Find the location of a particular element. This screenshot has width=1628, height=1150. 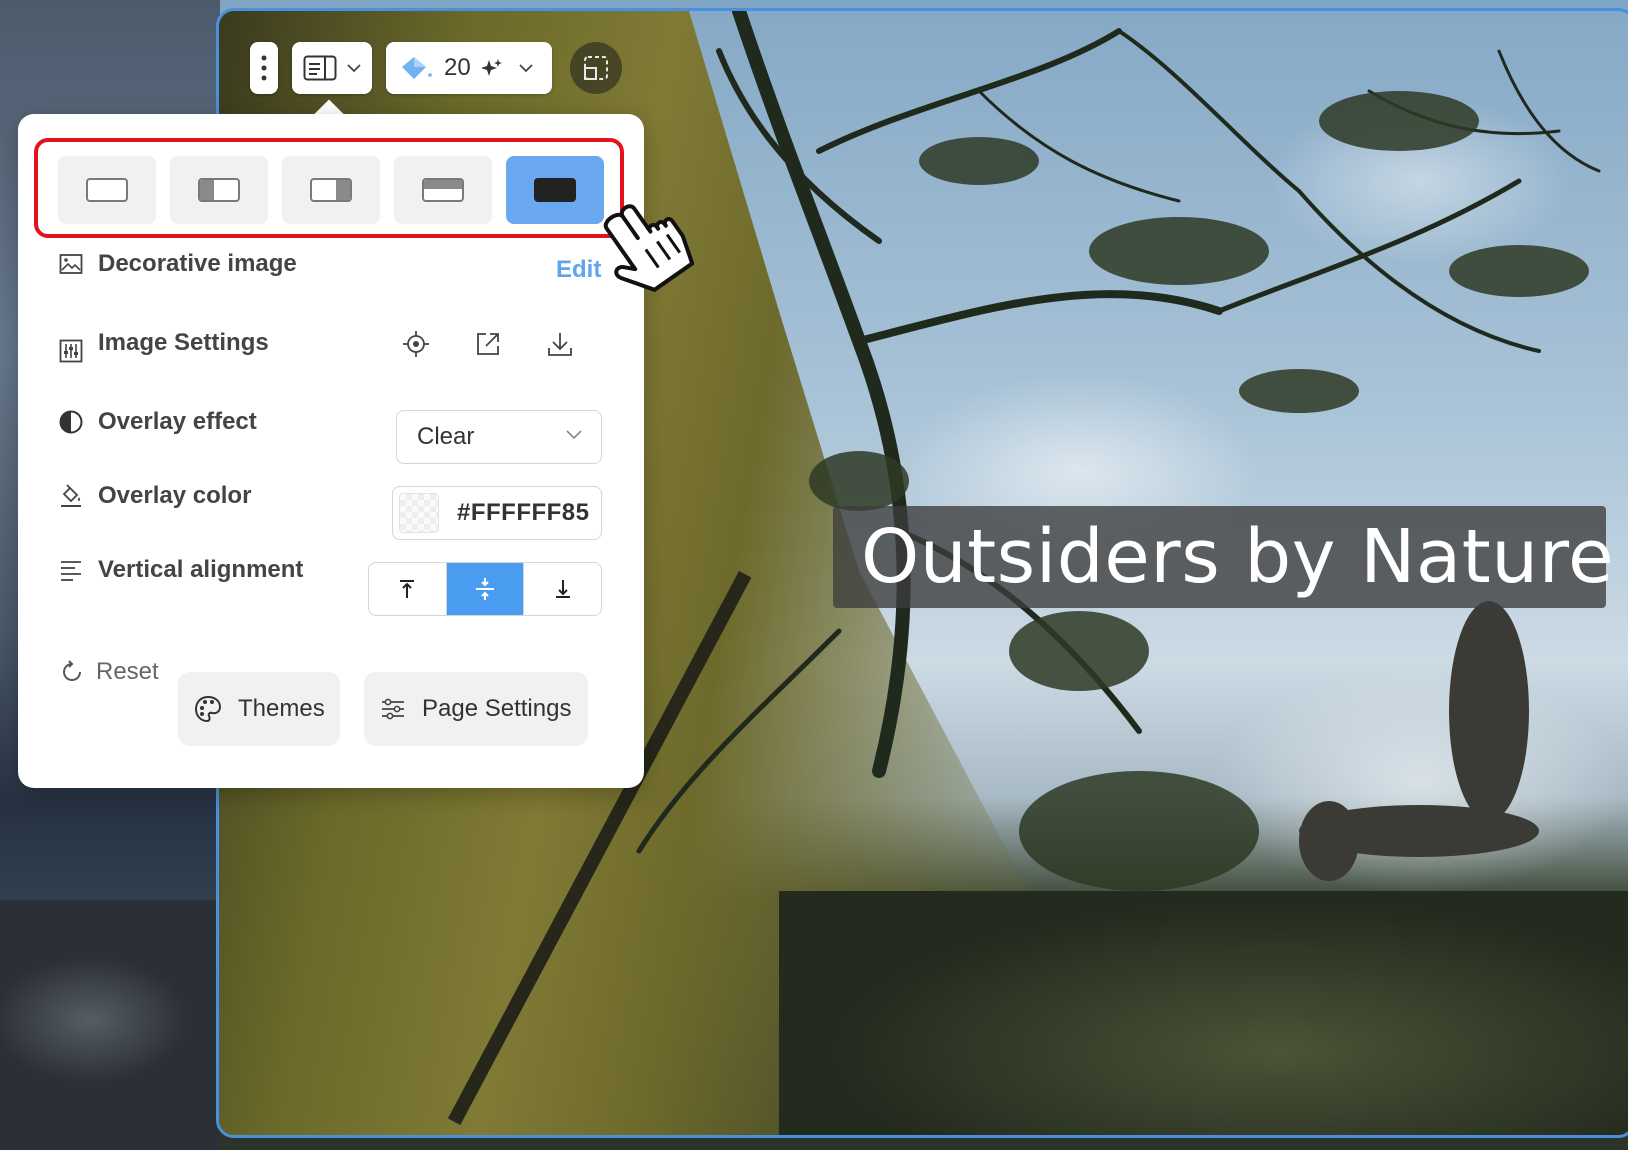

sparkle-icon is located at coordinates (491, 67).